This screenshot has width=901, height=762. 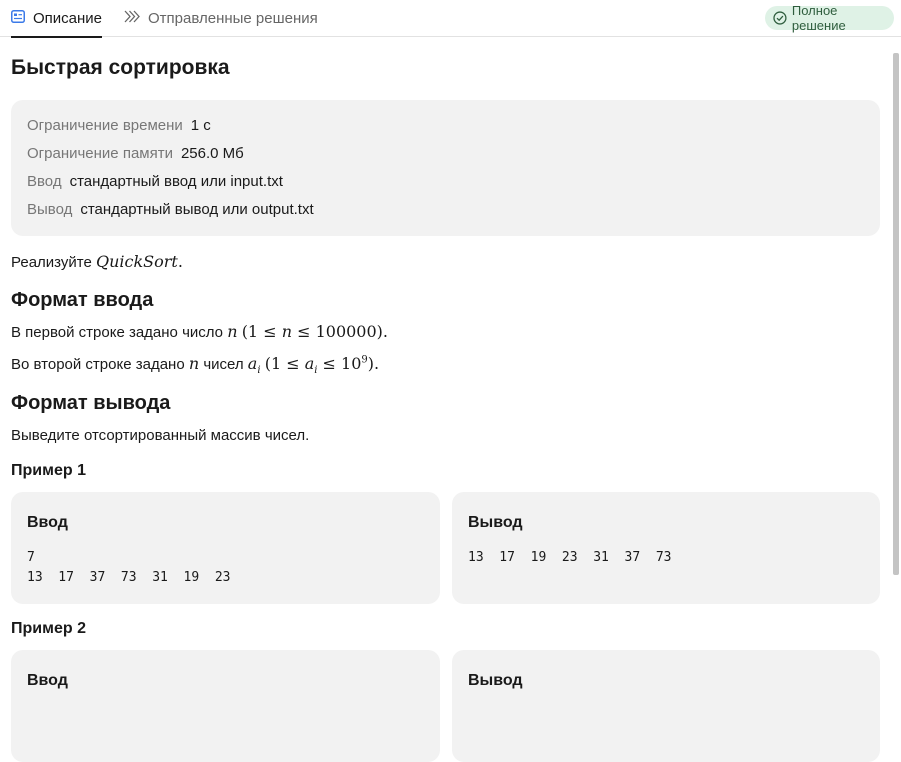 What do you see at coordinates (120, 67) in the screenshot?
I see `problem-title: Быстрая сортировка` at bounding box center [120, 67].